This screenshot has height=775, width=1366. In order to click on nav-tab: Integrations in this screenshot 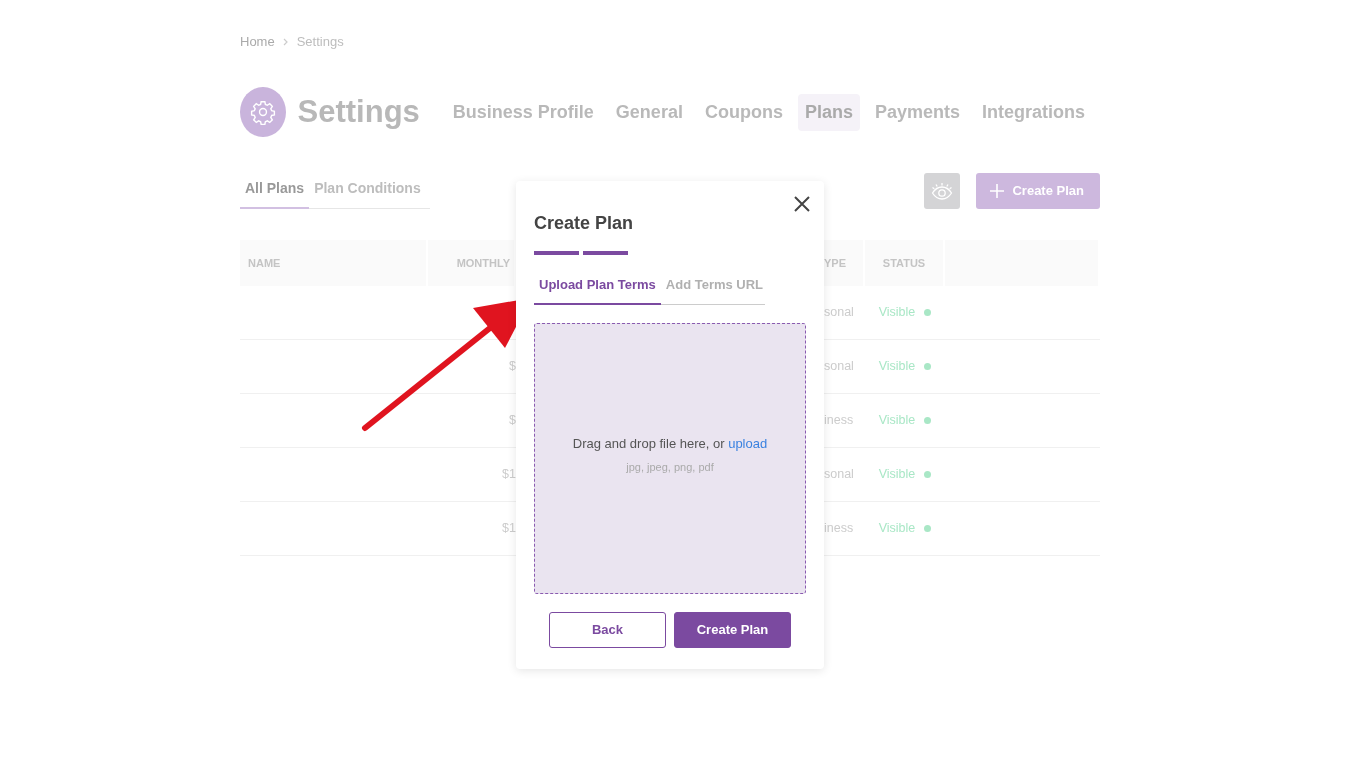, I will do `click(1033, 112)`.